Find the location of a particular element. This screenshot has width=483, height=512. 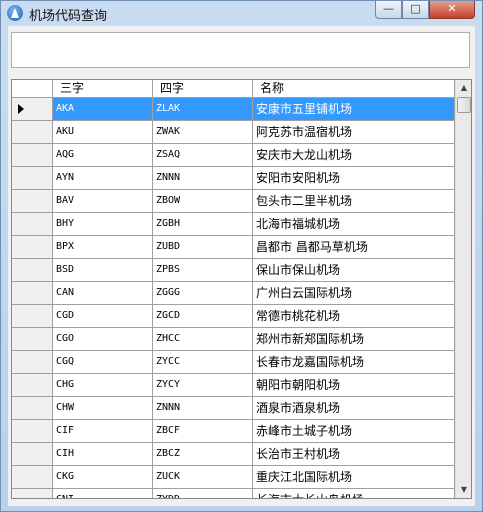

column-header-iata: 三字 is located at coordinates (103, 88).